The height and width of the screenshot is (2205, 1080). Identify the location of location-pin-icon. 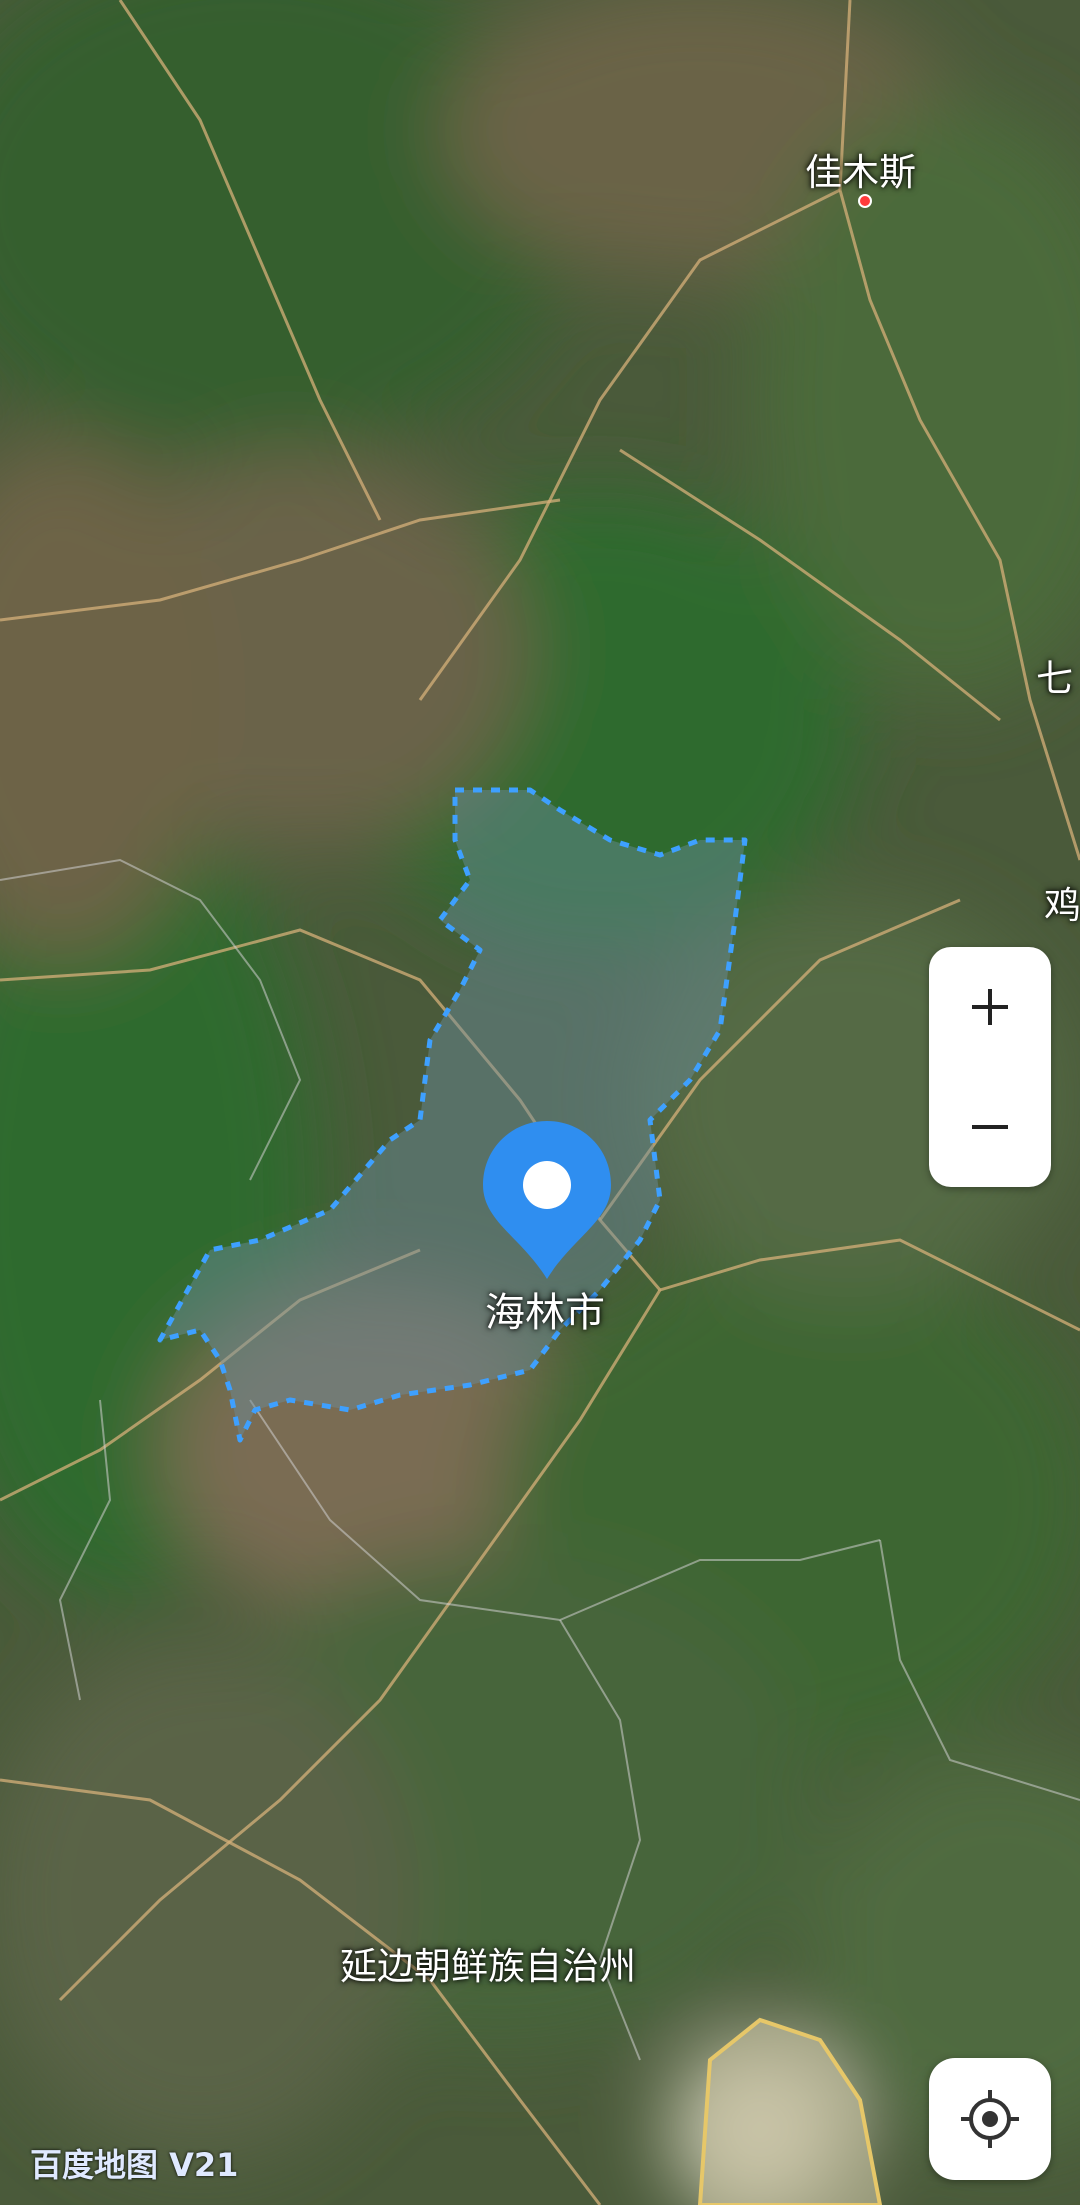
(547, 1202).